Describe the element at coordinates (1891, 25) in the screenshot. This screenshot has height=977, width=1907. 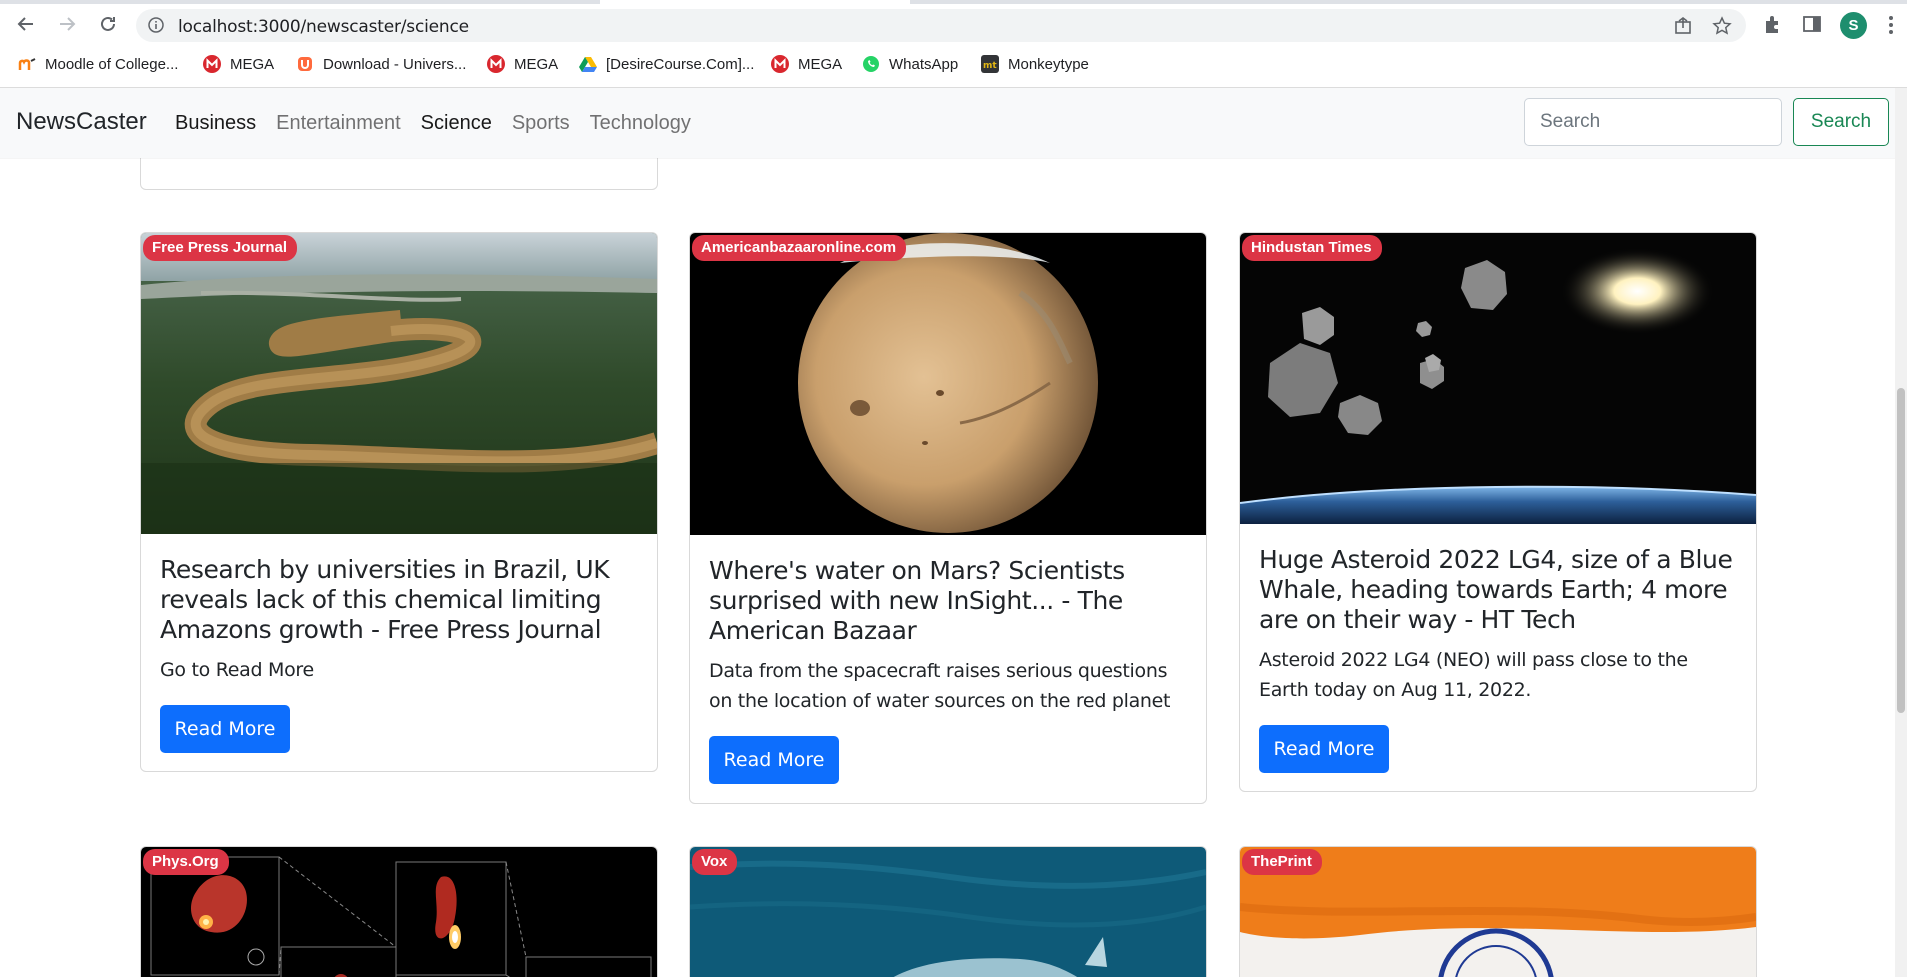
I see `browser-menu-icon` at that location.